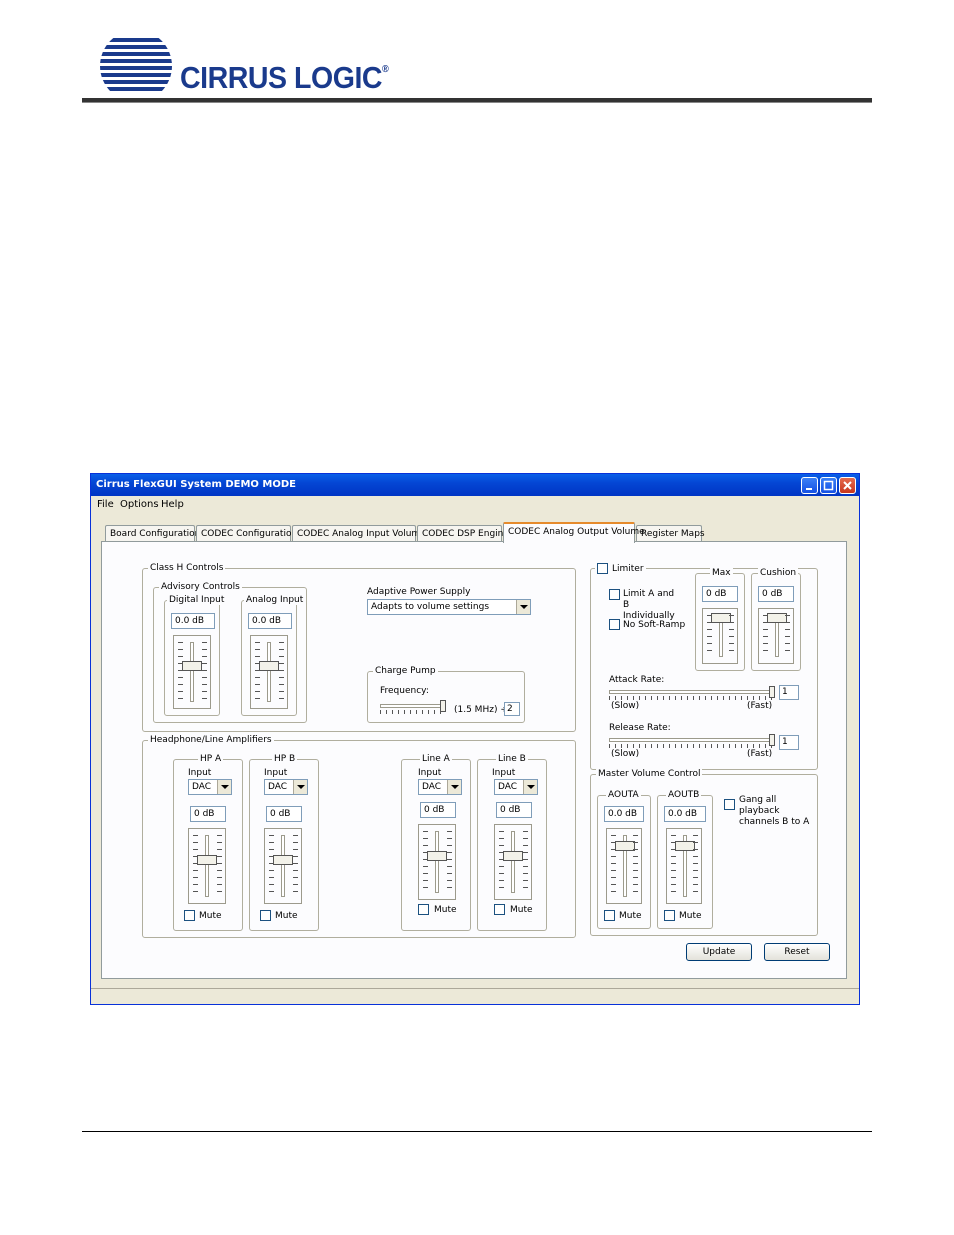 The image size is (954, 1235). What do you see at coordinates (719, 952) in the screenshot?
I see `update-button: Update` at bounding box center [719, 952].